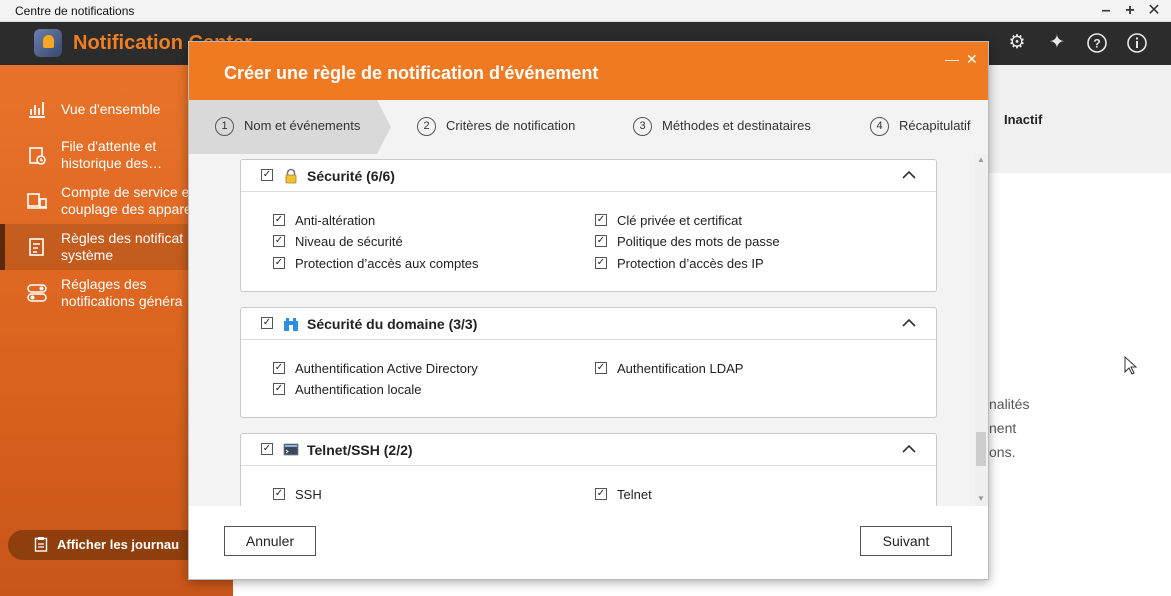 This screenshot has width=1171, height=596. I want to click on scroll-thumb, so click(981, 449).